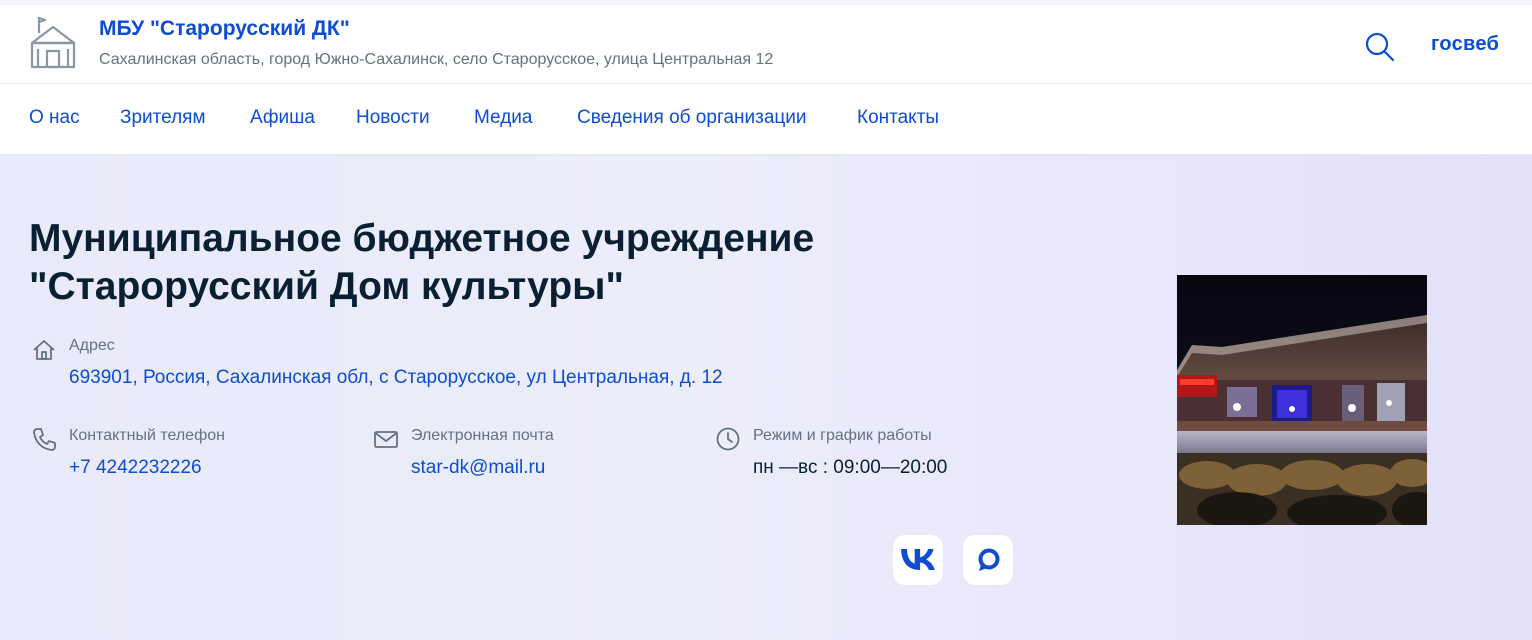 Image resolution: width=1532 pixels, height=640 pixels. Describe the element at coordinates (482, 435) in the screenshot. I see `email-label: Электронная почта` at that location.